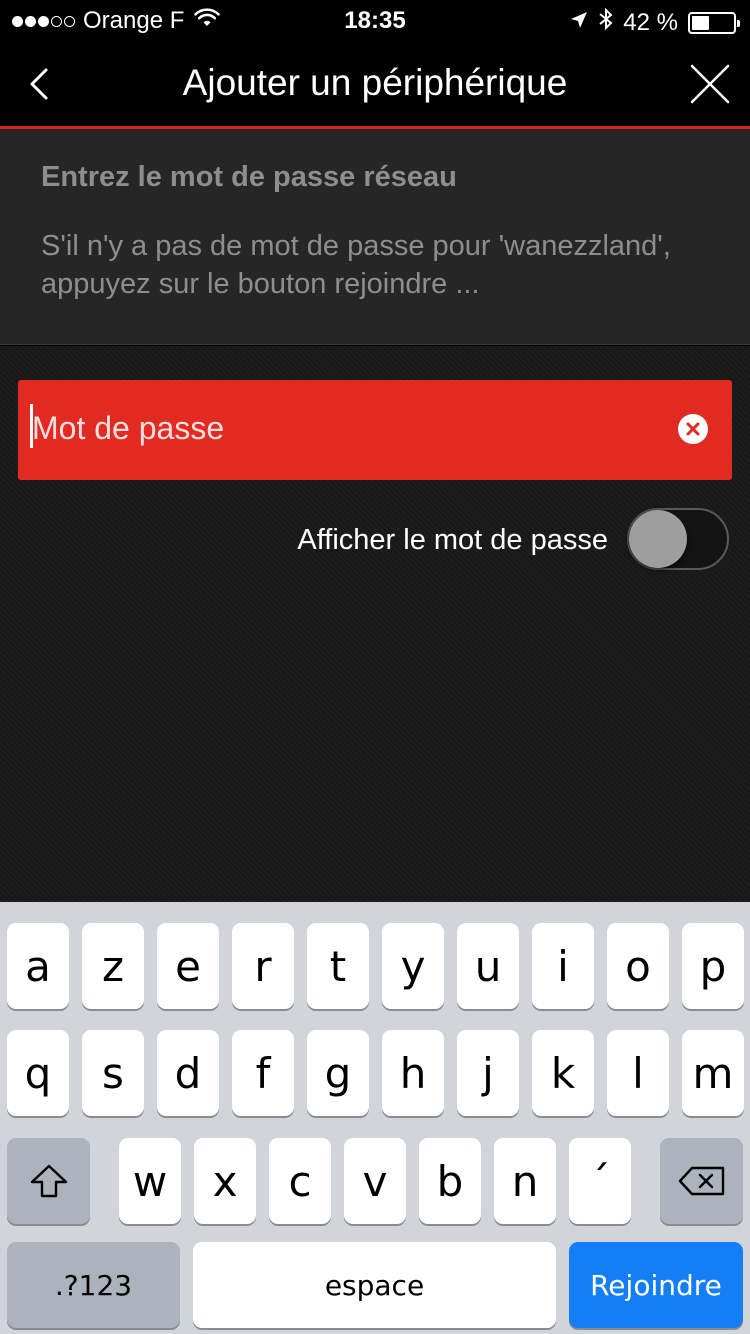  Describe the element at coordinates (225, 1181) in the screenshot. I see `key-x: x` at that location.